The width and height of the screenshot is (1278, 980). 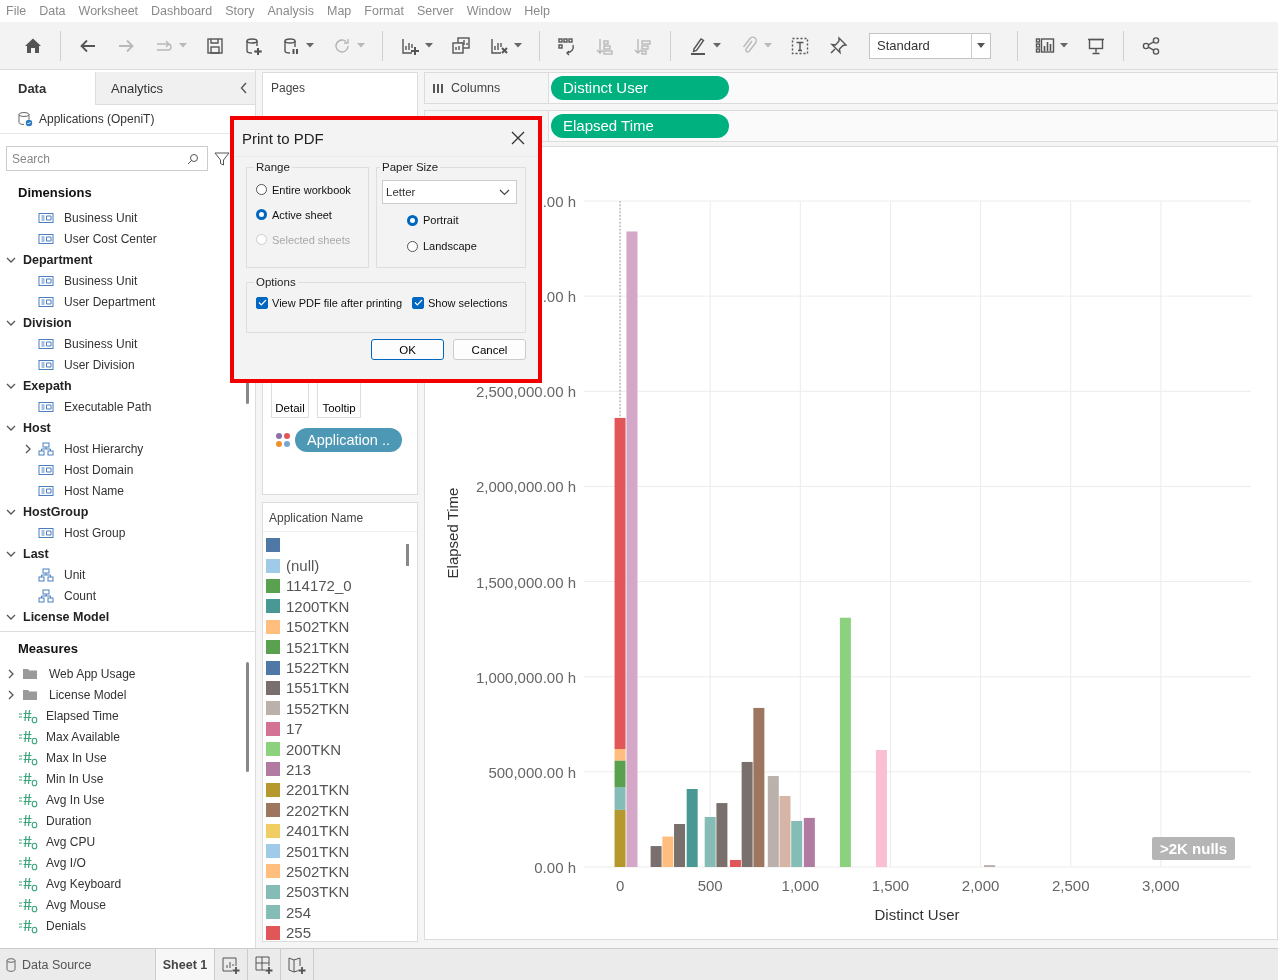 What do you see at coordinates (99, 364) in the screenshot?
I see `field-name: User Division` at bounding box center [99, 364].